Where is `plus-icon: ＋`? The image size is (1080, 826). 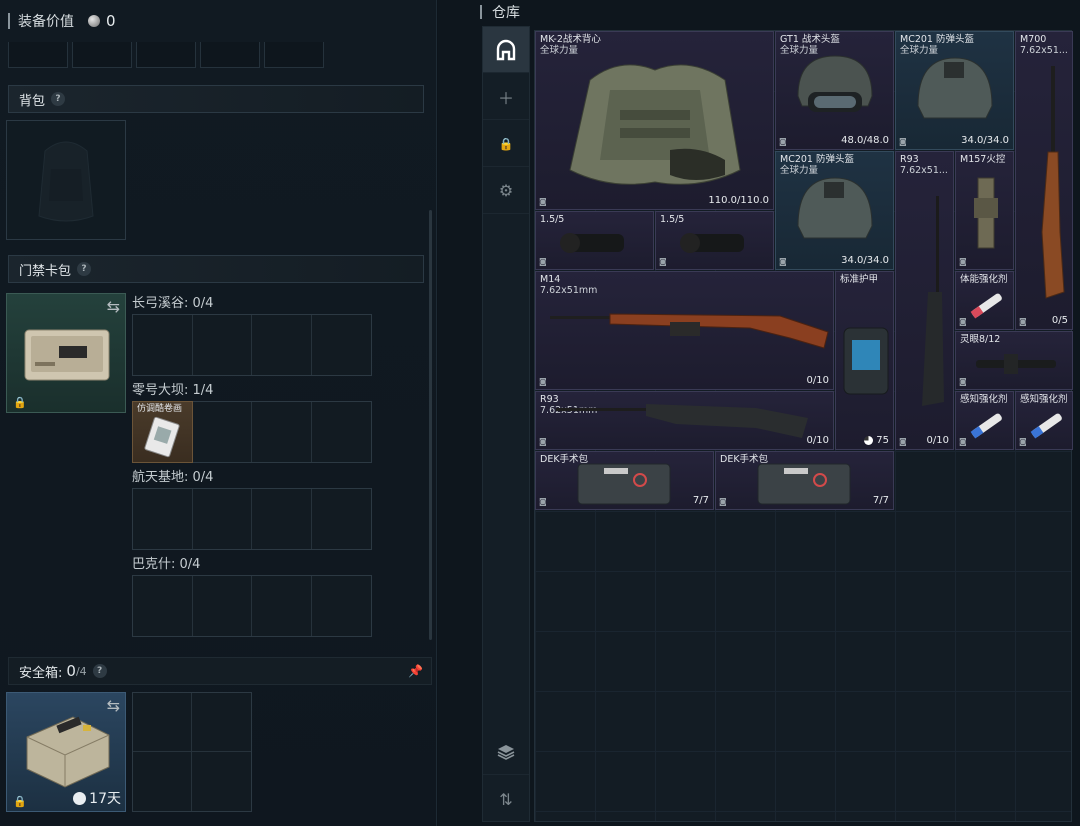
plus-icon: ＋ is located at coordinates (506, 97).